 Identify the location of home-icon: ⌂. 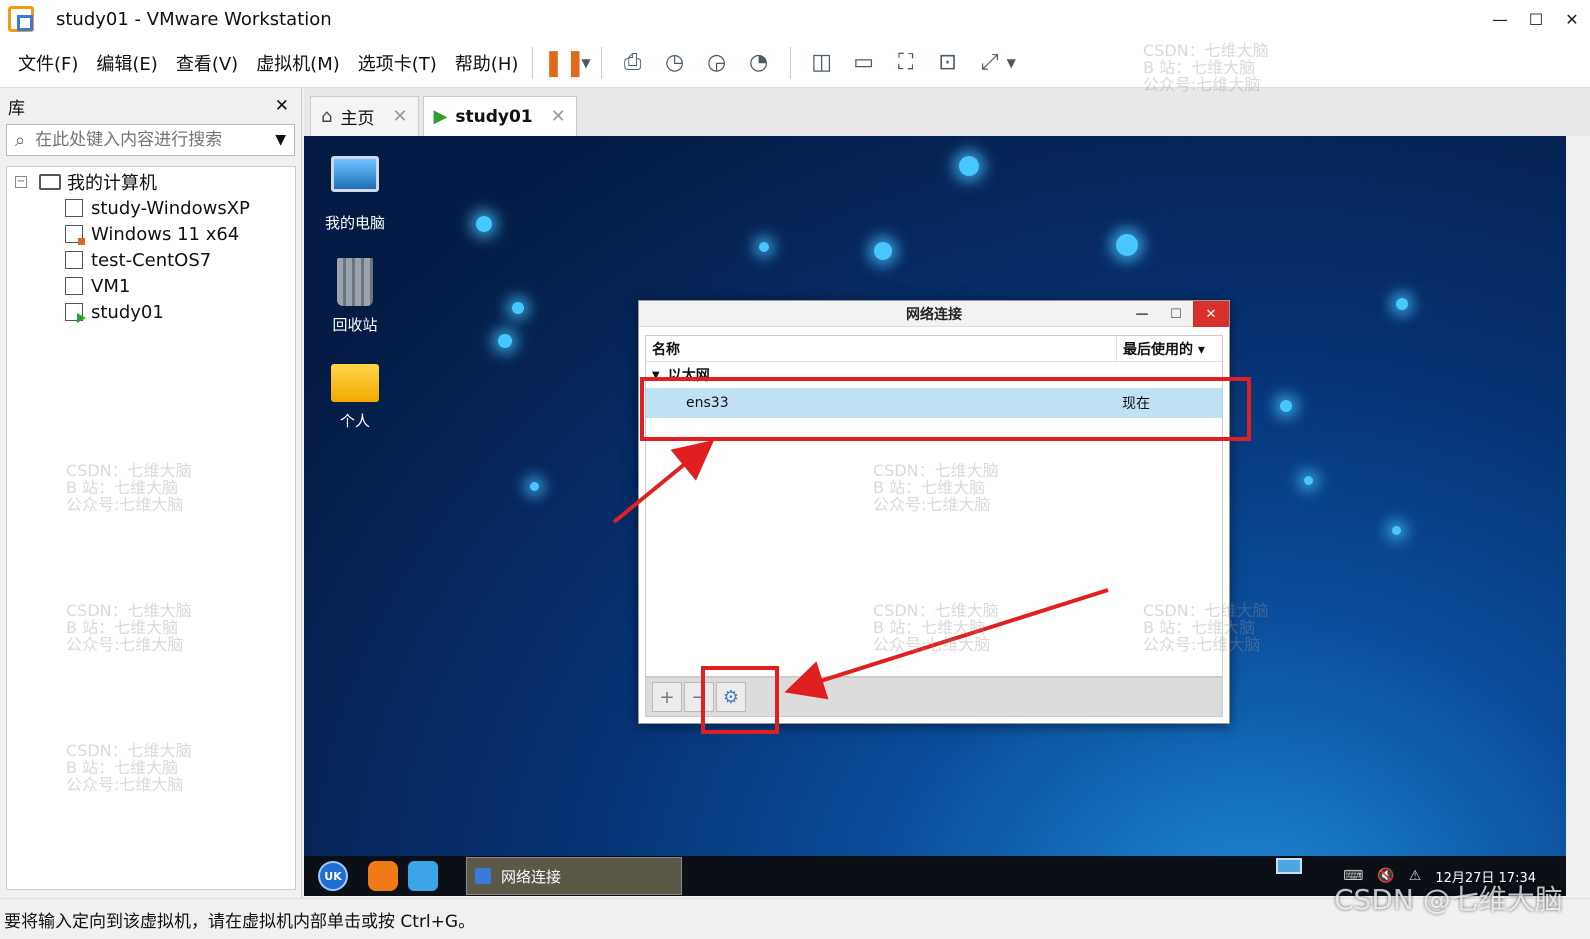
(327, 116).